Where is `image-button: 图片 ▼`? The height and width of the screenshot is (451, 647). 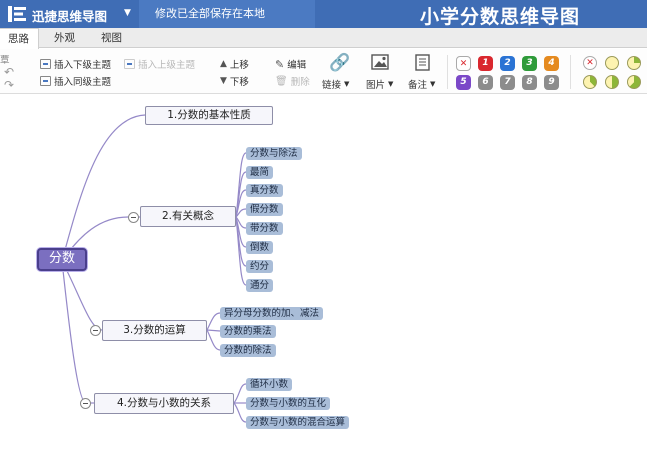 image-button: 图片 ▼ is located at coordinates (379, 84).